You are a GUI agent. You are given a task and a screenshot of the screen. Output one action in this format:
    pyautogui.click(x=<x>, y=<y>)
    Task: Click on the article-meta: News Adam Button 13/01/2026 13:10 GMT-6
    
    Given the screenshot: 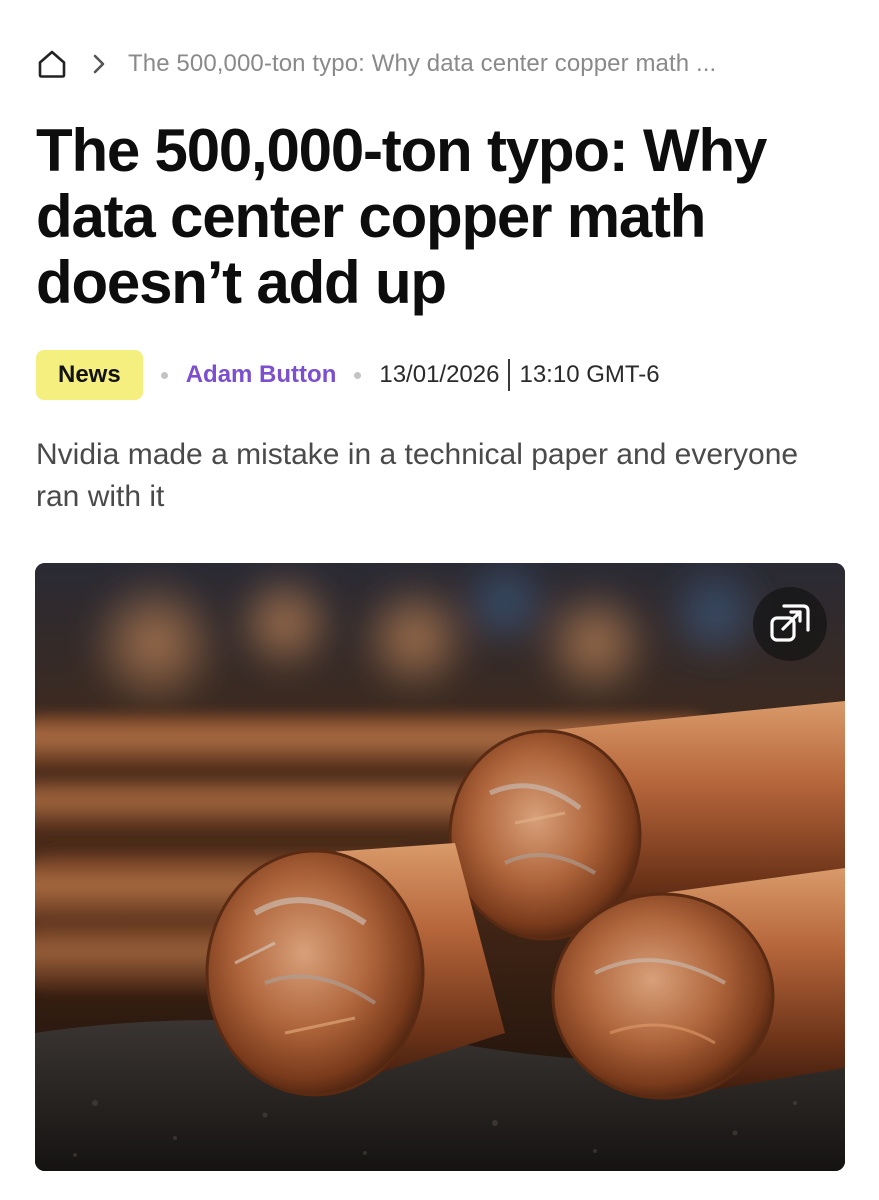 What is the action you would take?
    pyautogui.click(x=348, y=375)
    